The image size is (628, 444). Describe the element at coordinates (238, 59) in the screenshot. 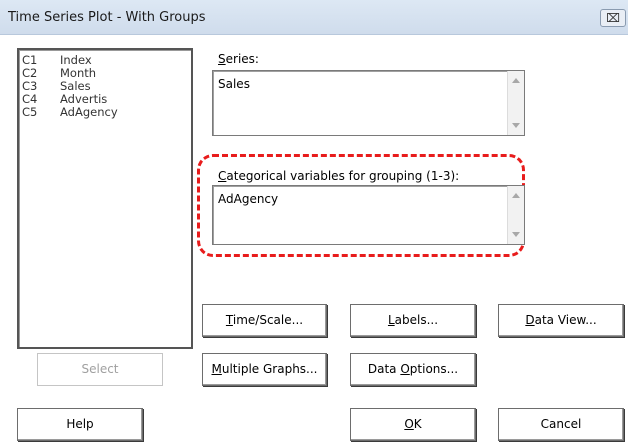

I see `series-label: Series:` at that location.